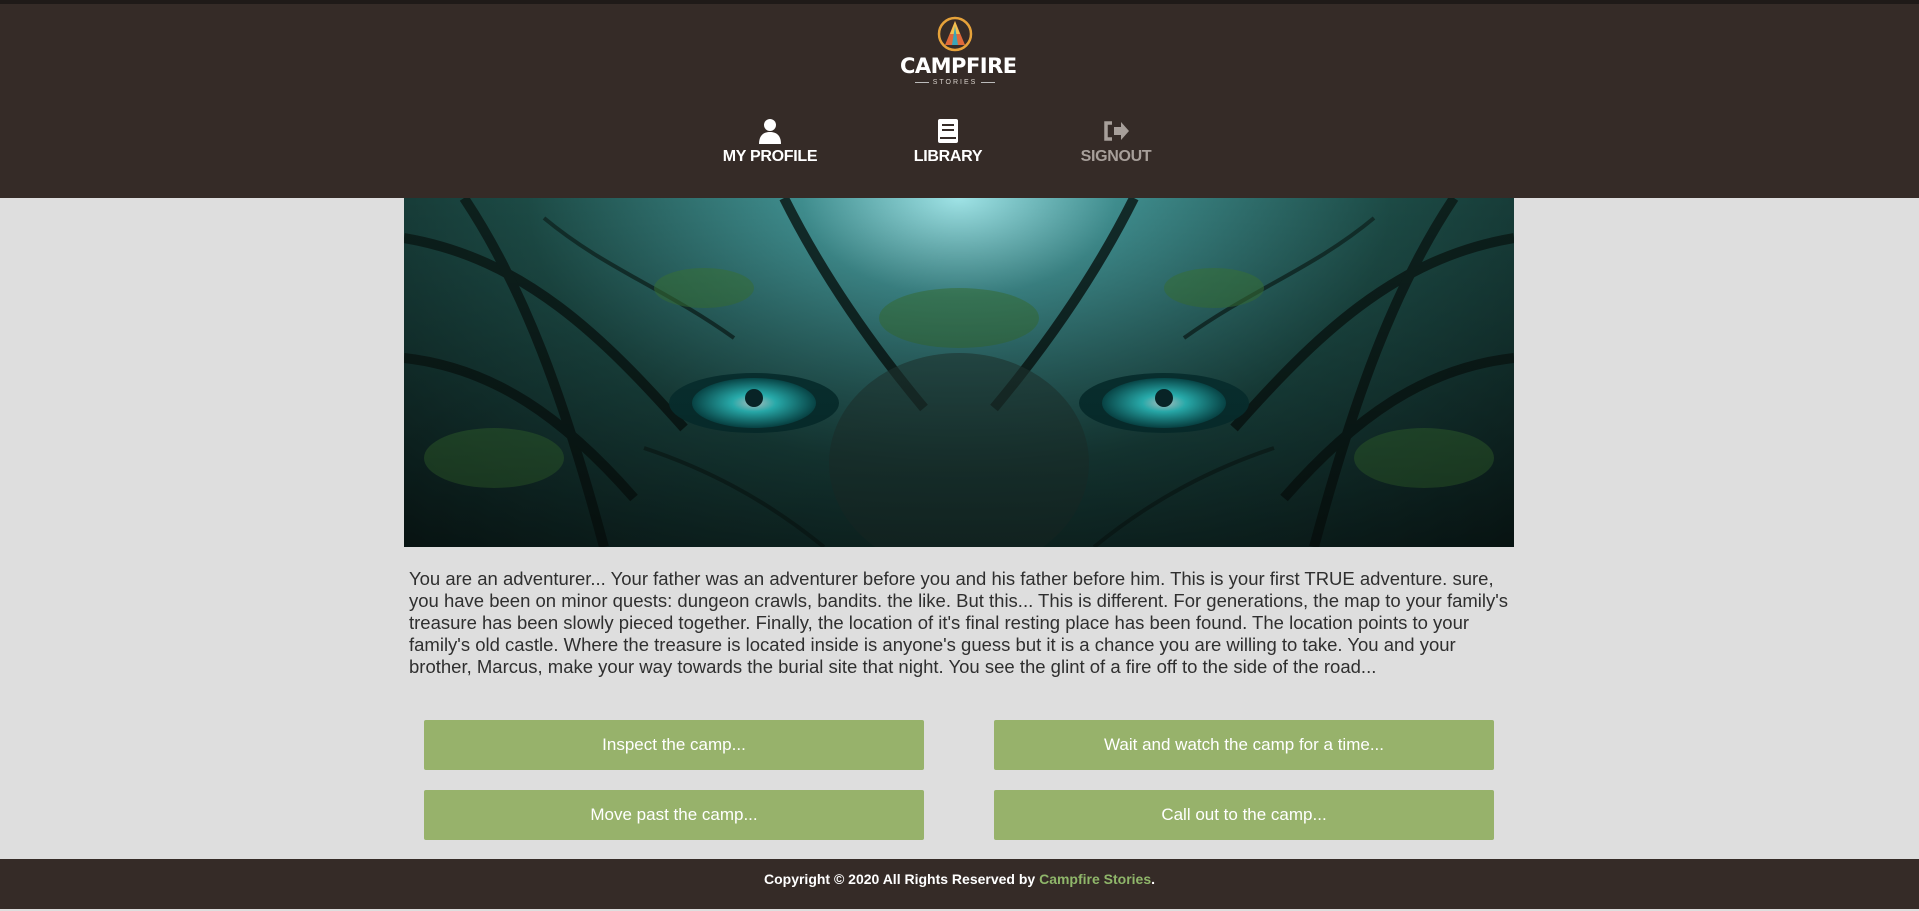 The image size is (1919, 911). I want to click on footer-brand-link: Campfire Stories, so click(1095, 879).